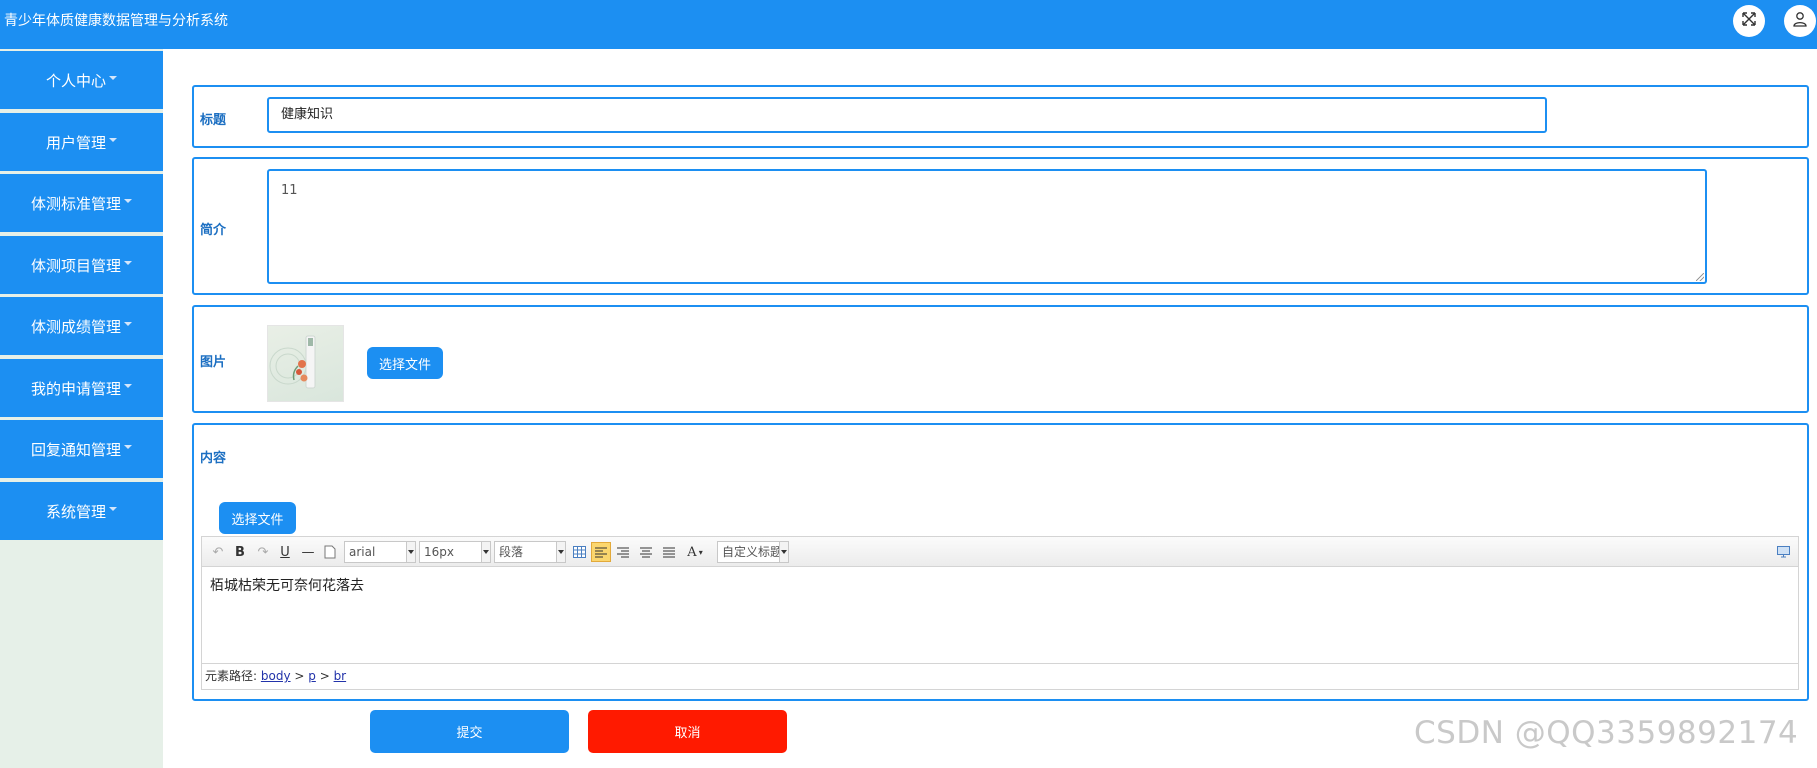 This screenshot has height=768, width=1817. I want to click on cancel-button: 取消, so click(687, 731).